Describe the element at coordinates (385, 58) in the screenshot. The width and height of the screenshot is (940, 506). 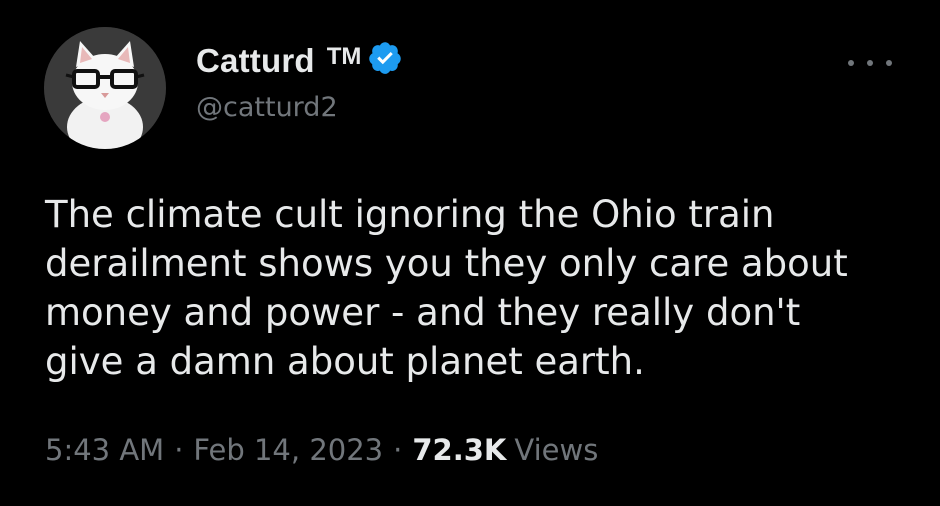
I see `verified-badge-icon` at that location.